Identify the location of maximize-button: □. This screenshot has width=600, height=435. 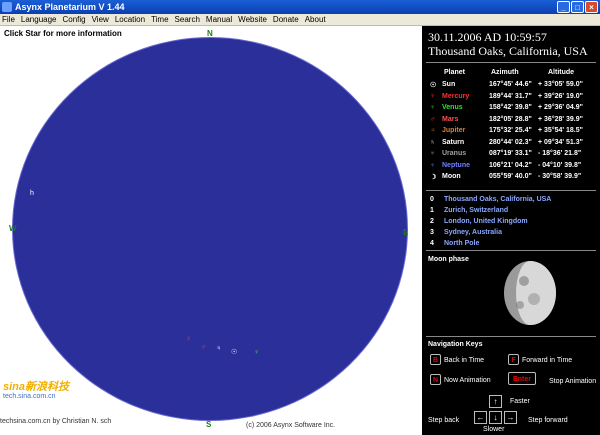
(577, 7).